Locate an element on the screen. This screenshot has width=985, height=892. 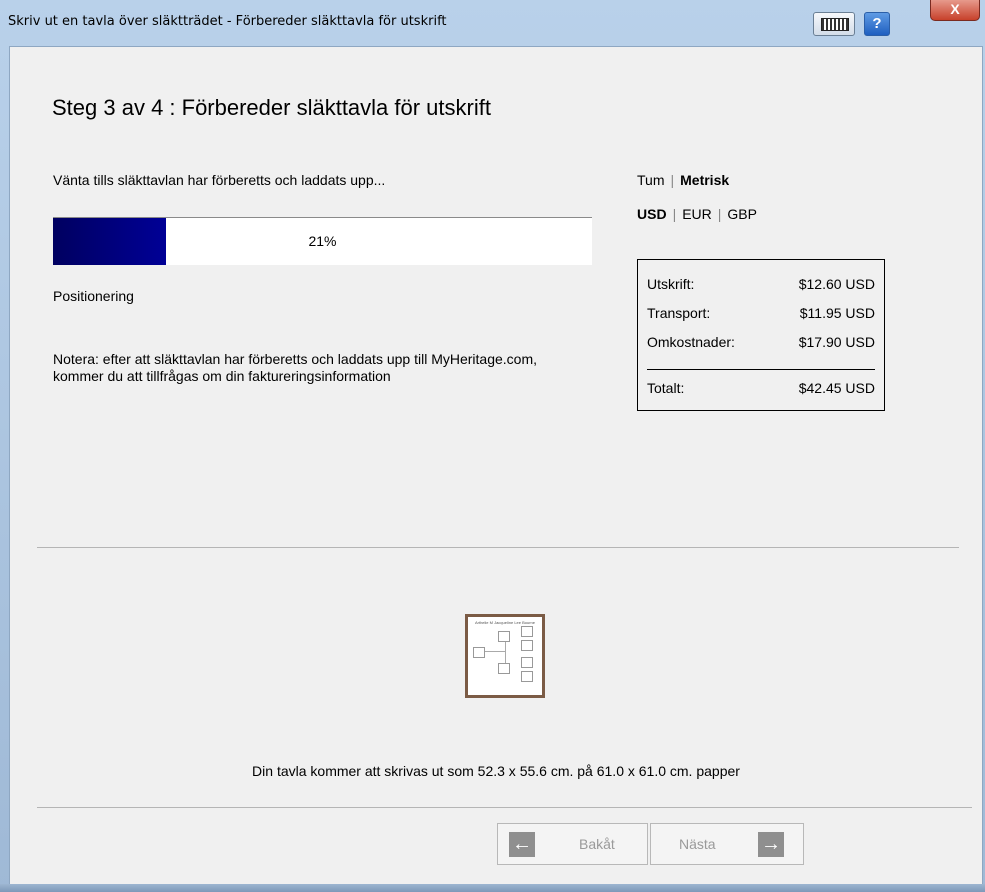
unit-option-tum: Tum is located at coordinates (650, 180).